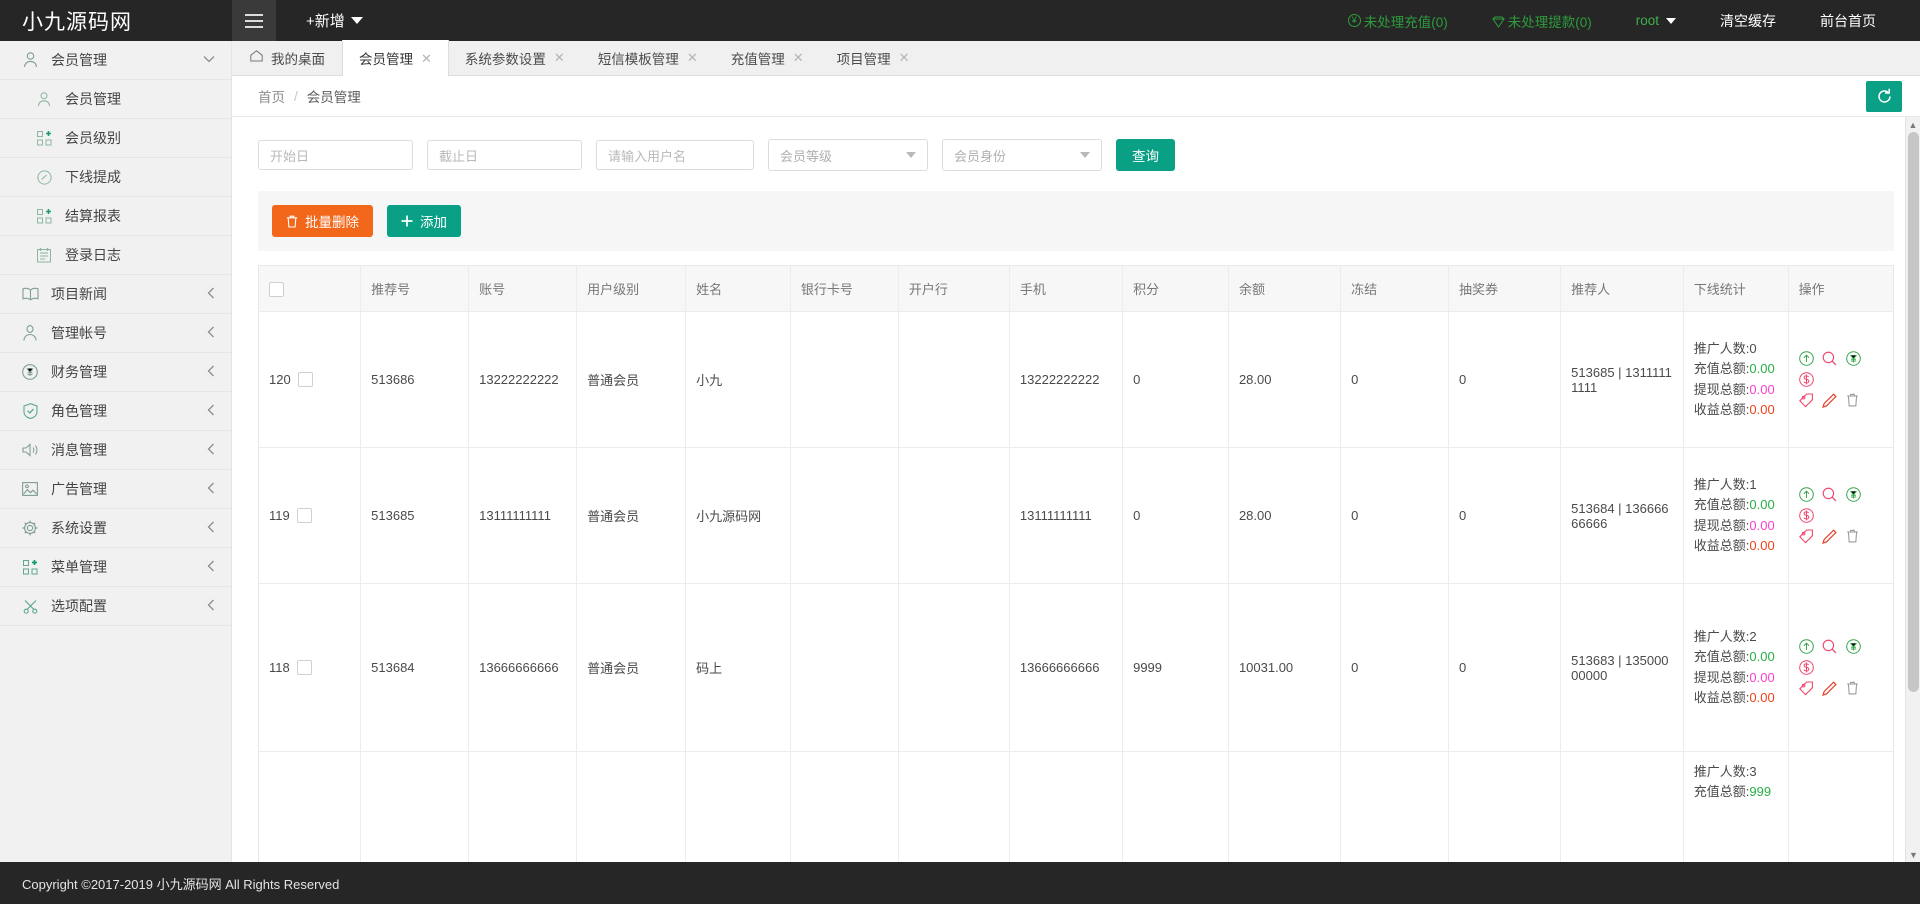  What do you see at coordinates (1505, 289) in the screenshot?
I see `col-lottery: 抽奖券` at bounding box center [1505, 289].